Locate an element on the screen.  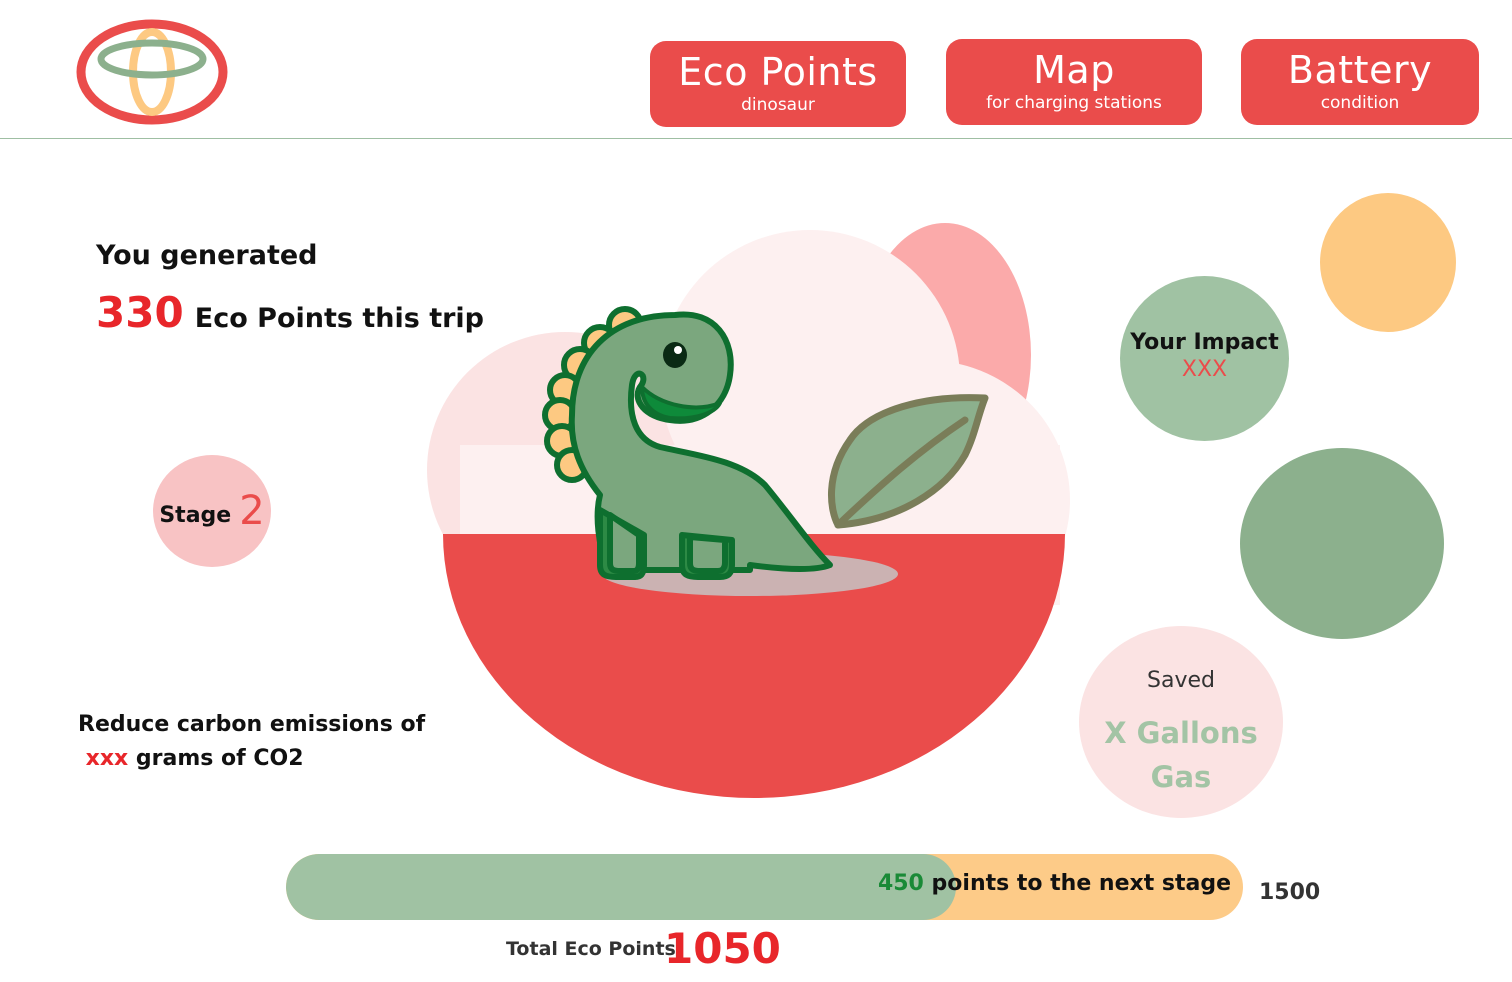
saved-label: Saved is located at coordinates (1181, 680).